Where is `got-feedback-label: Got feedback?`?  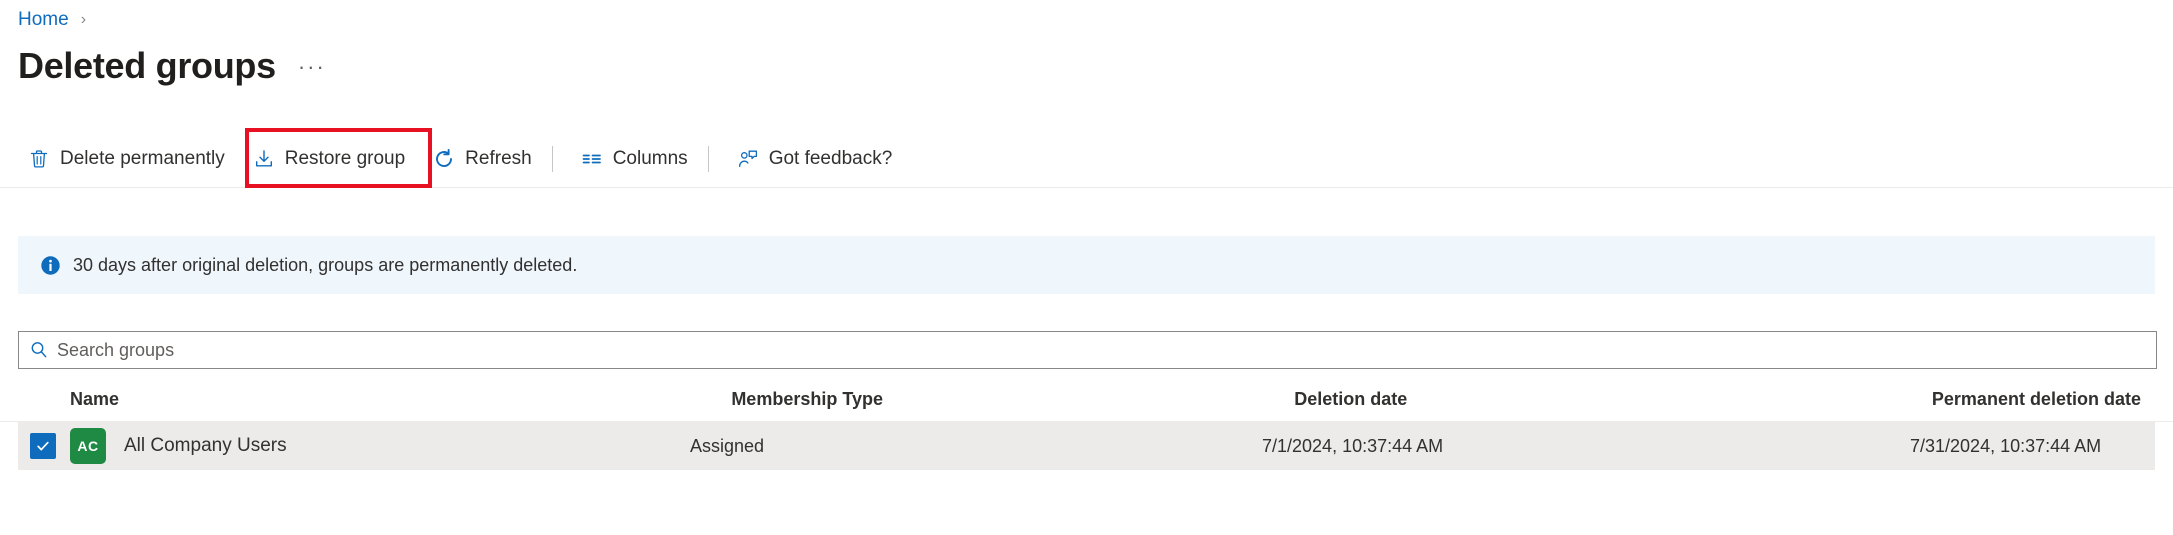
got-feedback-label: Got feedback? is located at coordinates (830, 158).